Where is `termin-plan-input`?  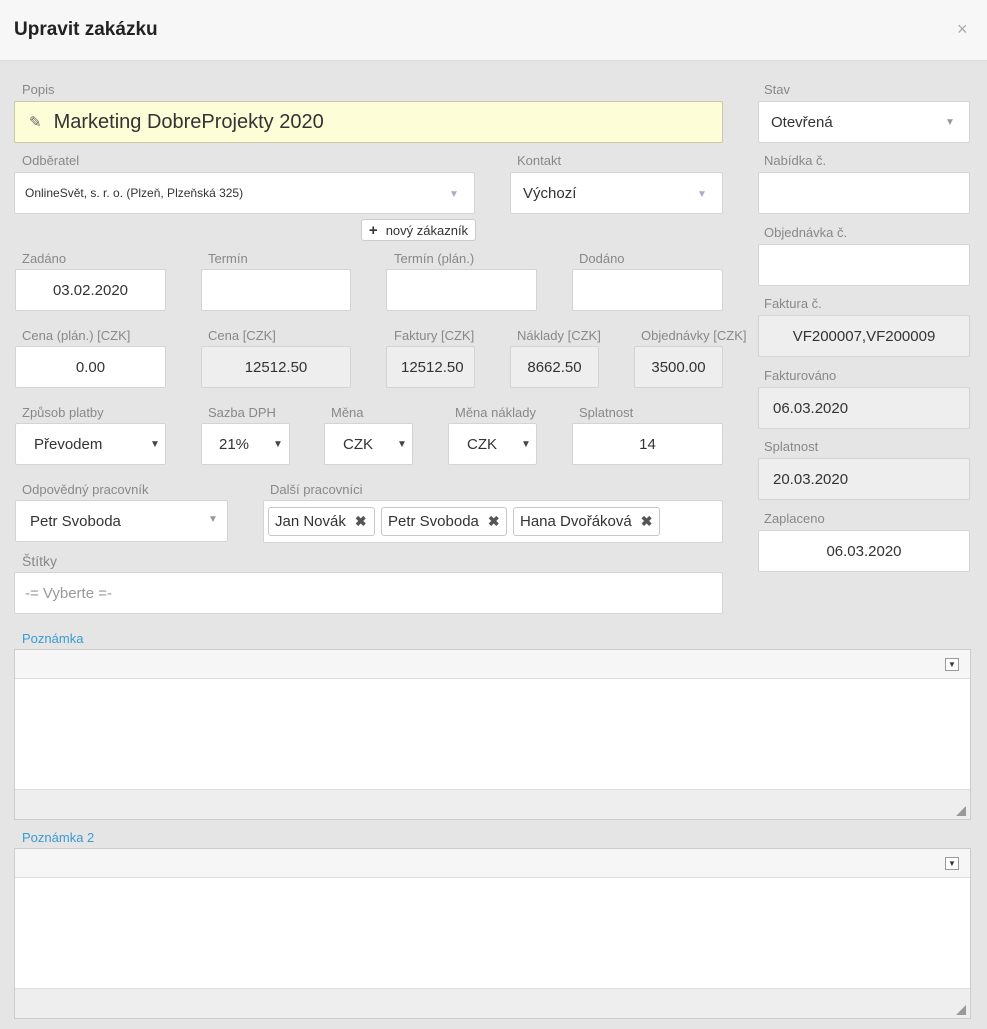
termin-plan-input is located at coordinates (461, 290).